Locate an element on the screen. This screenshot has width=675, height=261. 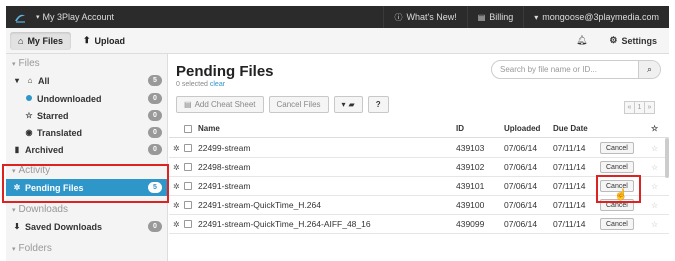
account-menu: ▾ My 3Play Account is located at coordinates (75, 17).